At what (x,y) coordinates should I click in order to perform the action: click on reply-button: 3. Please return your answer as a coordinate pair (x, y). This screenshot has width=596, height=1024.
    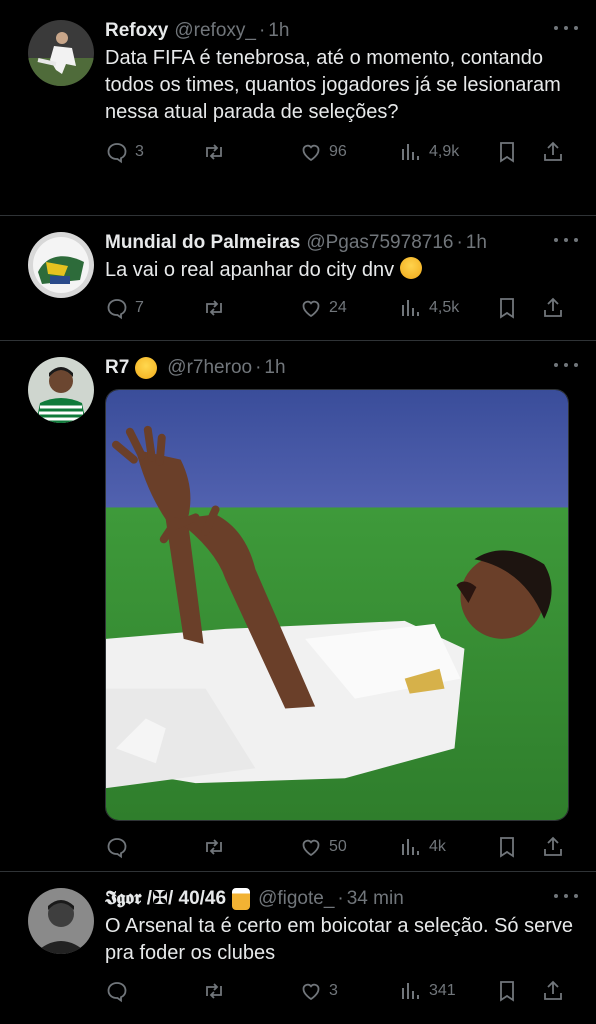
    Looking at the image, I should click on (124, 152).